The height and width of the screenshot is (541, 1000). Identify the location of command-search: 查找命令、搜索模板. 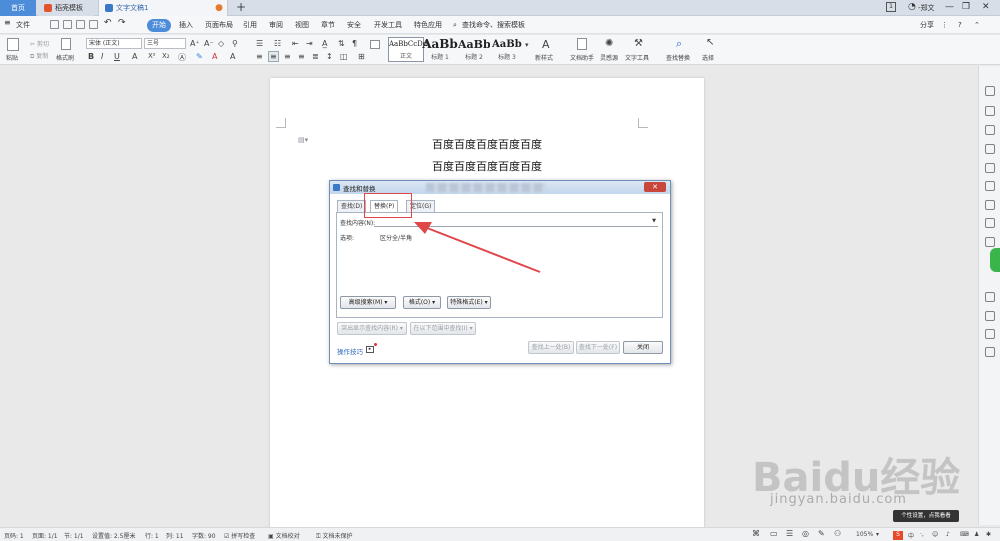
(493, 25).